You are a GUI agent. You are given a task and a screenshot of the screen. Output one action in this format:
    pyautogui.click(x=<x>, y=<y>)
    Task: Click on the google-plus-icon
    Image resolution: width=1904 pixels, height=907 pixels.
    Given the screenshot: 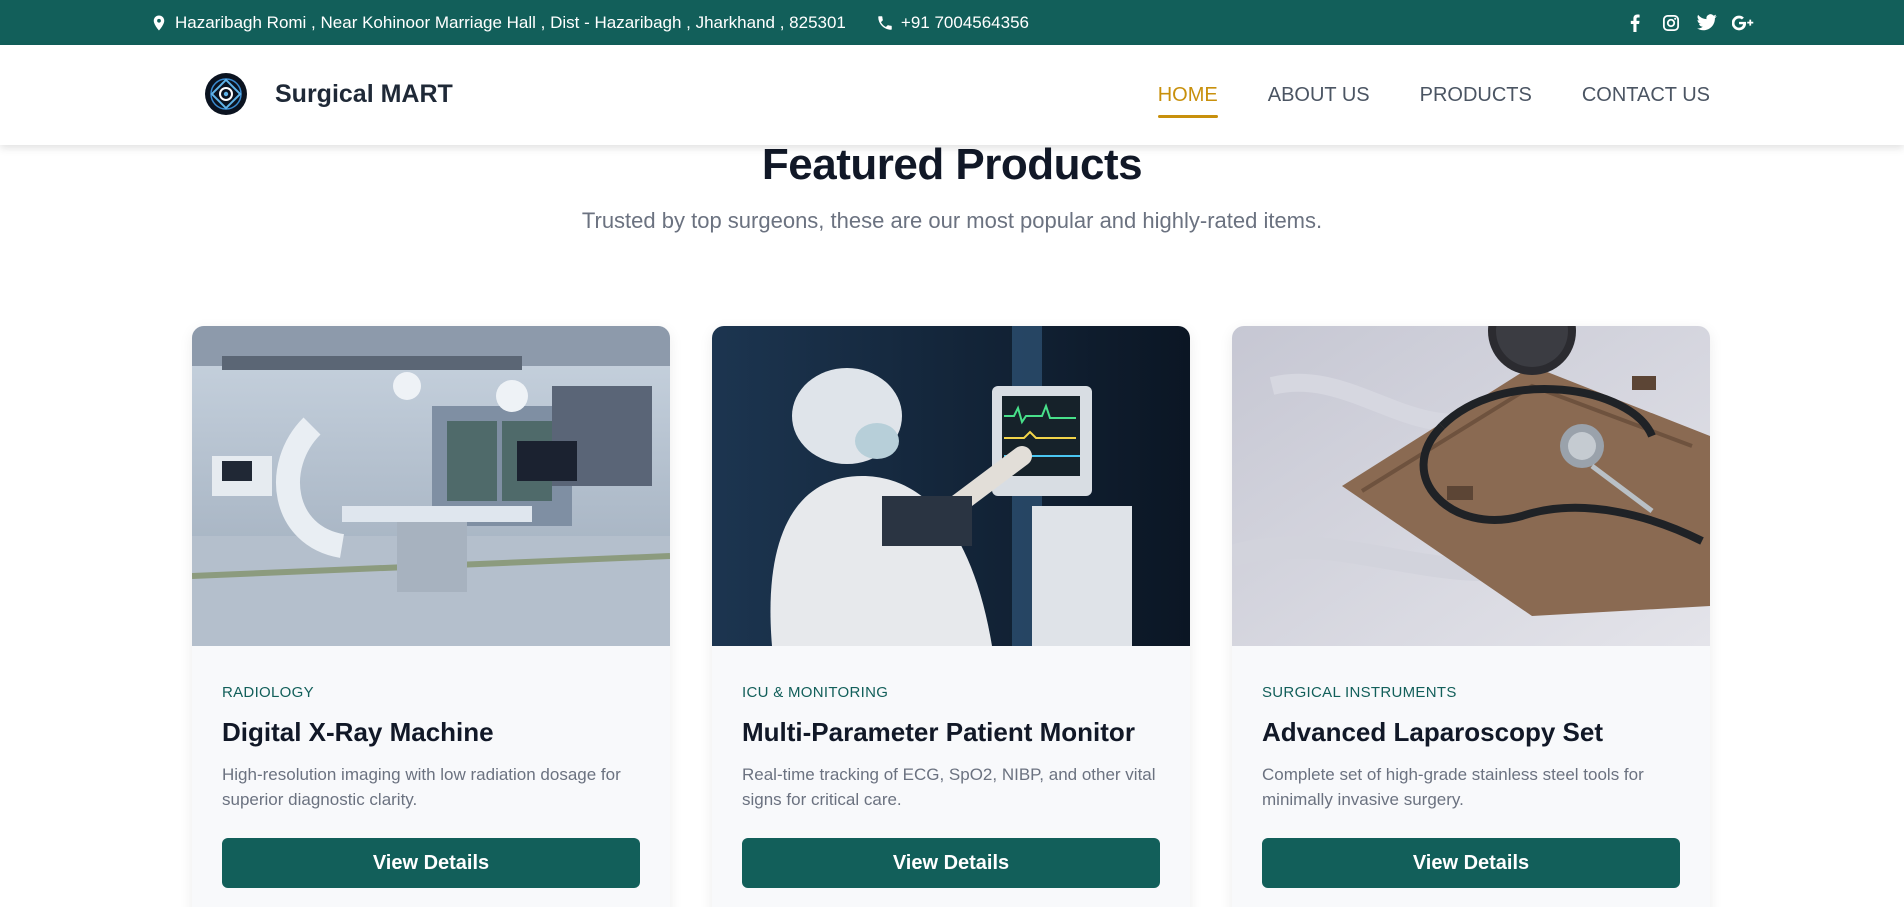 What is the action you would take?
    pyautogui.click(x=1743, y=23)
    